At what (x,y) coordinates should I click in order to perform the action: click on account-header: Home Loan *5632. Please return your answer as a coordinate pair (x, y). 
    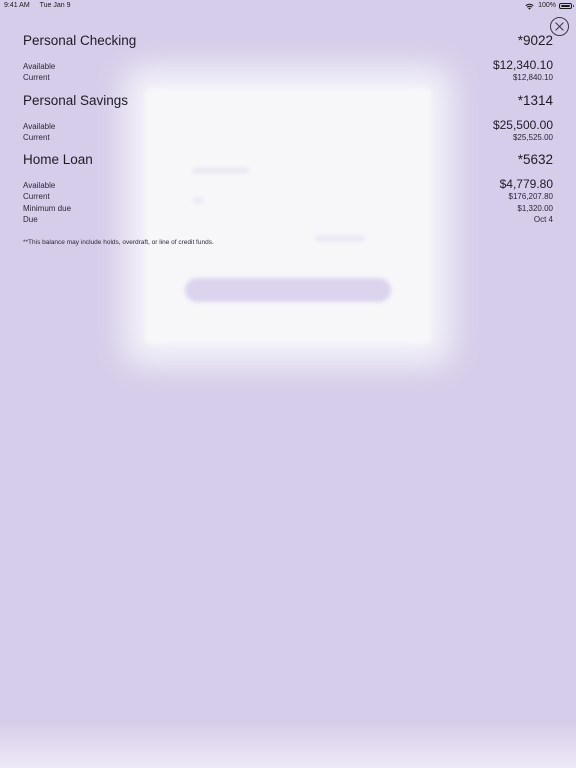
    Looking at the image, I should click on (288, 162).